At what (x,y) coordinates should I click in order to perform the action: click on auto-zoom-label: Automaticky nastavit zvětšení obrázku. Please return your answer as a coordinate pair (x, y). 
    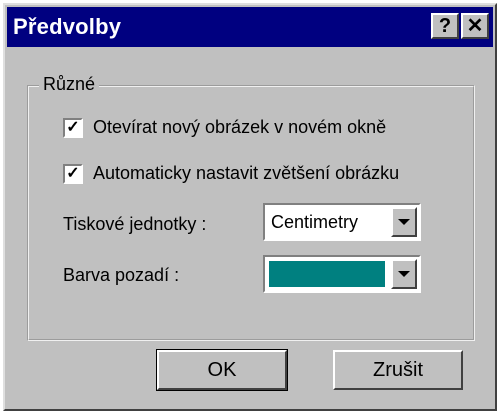
    Looking at the image, I should click on (246, 173).